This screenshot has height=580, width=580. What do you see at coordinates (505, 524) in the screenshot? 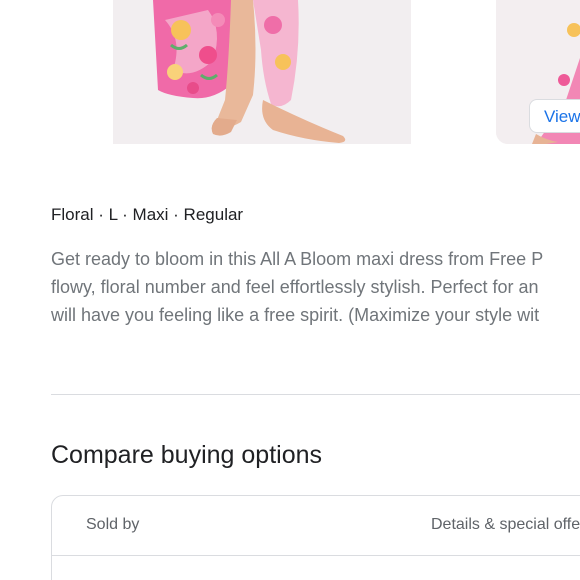
I see `column-header-details: Details & special offe` at bounding box center [505, 524].